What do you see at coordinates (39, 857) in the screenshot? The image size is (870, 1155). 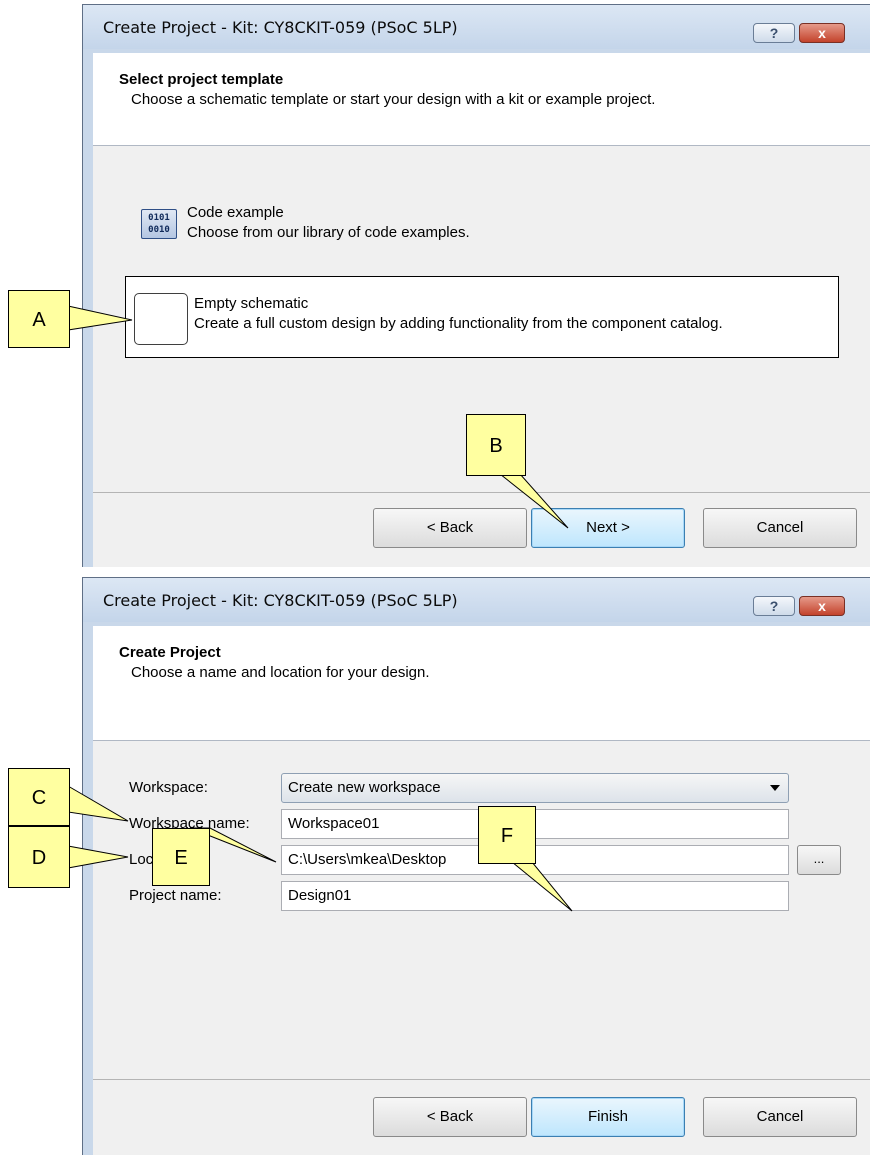 I see `callout-d: D` at bounding box center [39, 857].